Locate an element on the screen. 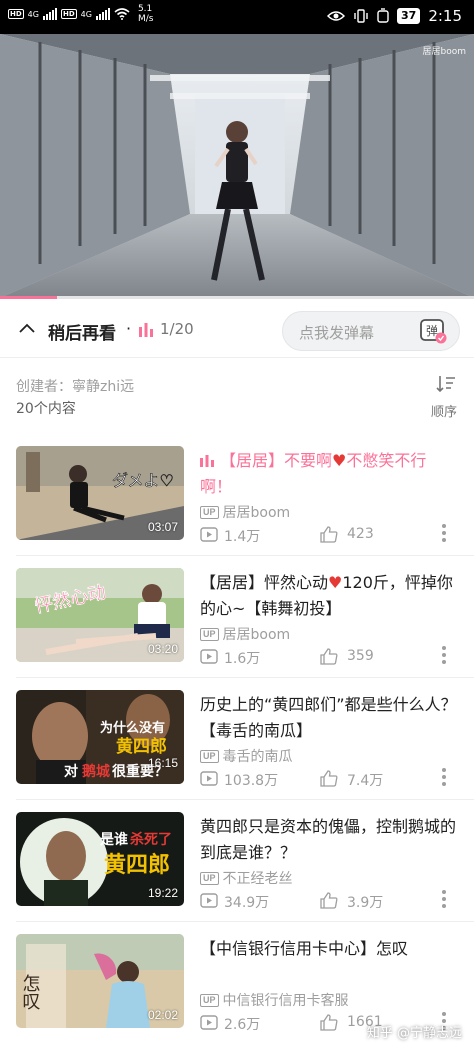 This screenshot has height=1053, width=474. uploader-name: 毒舌的南瓜 is located at coordinates (257, 757).